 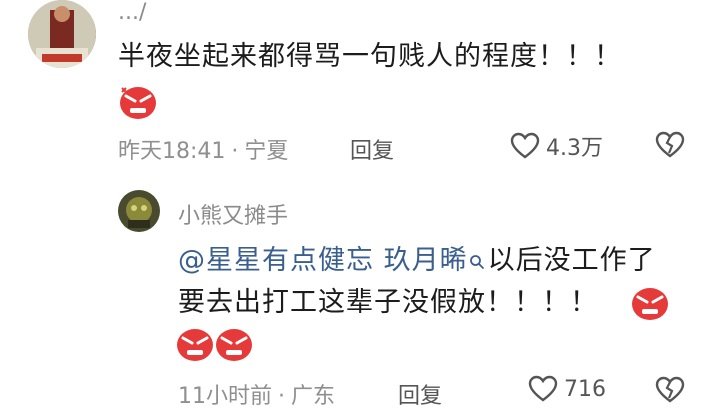 I want to click on mention-link: 玖月晞, so click(x=426, y=260).